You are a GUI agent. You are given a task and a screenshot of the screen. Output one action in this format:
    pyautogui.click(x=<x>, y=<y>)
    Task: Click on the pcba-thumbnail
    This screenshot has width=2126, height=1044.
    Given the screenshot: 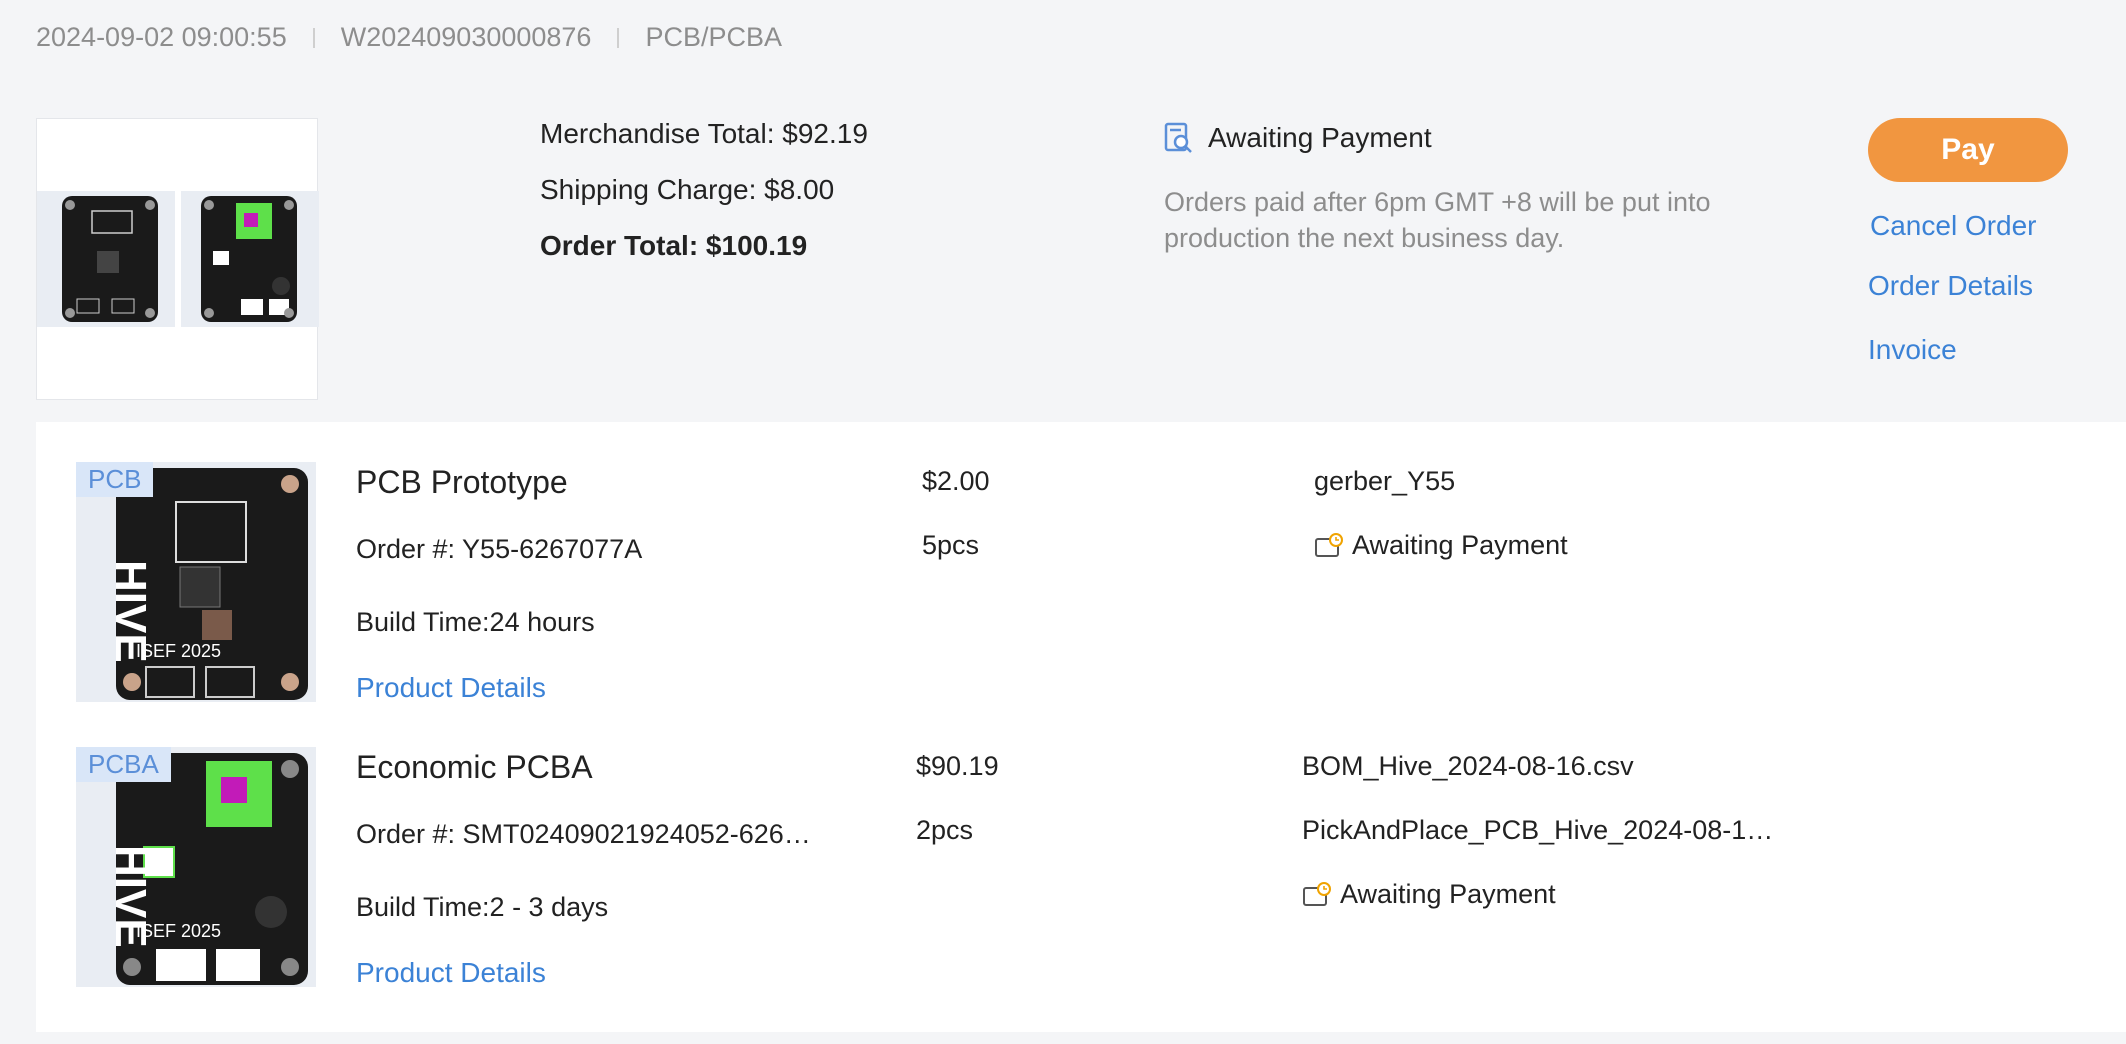 What is the action you would take?
    pyautogui.click(x=250, y=259)
    